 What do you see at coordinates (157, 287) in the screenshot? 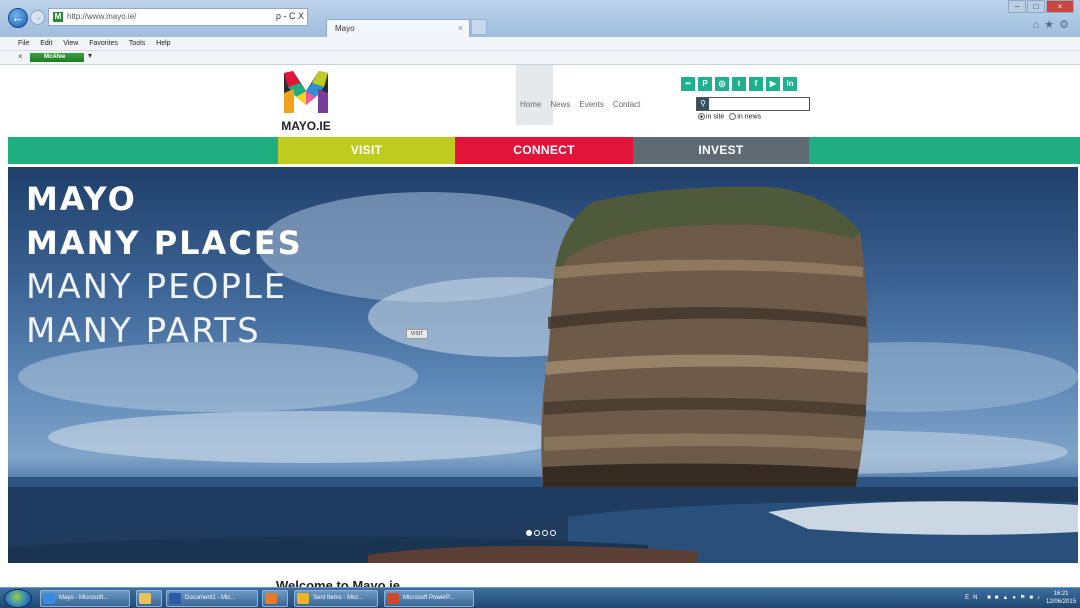
I see `hero-line-many-people: MANY PEOPLE` at bounding box center [157, 287].